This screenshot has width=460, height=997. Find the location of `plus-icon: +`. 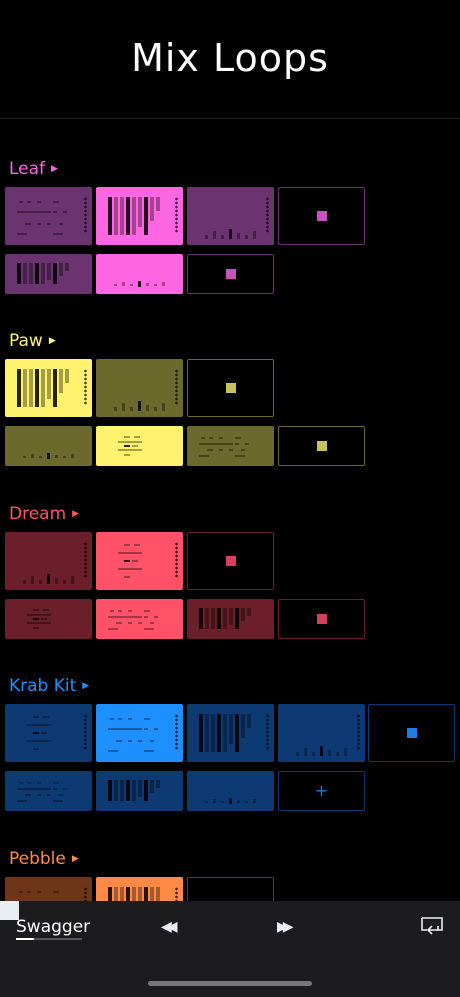

plus-icon: + is located at coordinates (321, 790).